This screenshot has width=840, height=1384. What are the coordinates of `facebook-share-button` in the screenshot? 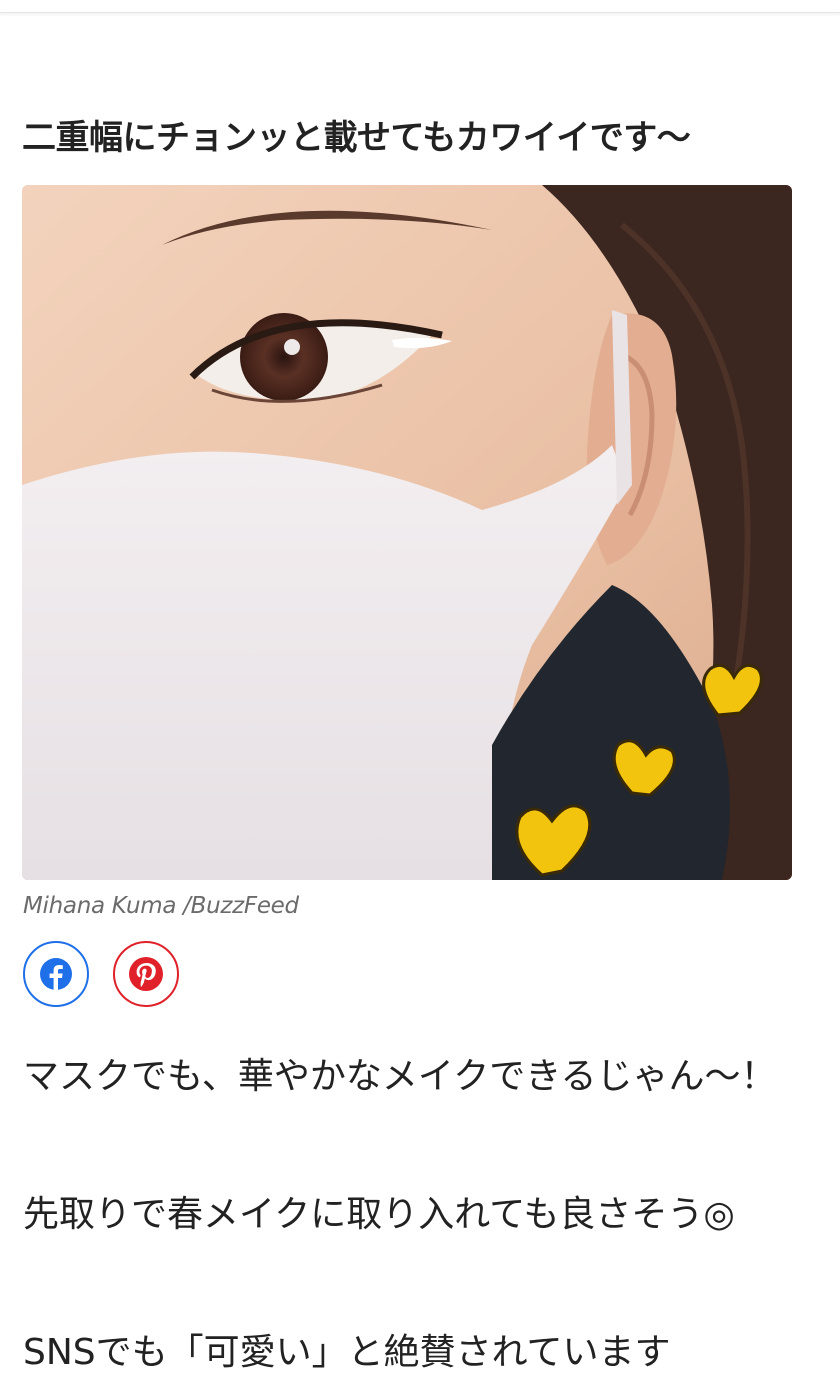 It's located at (56, 974).